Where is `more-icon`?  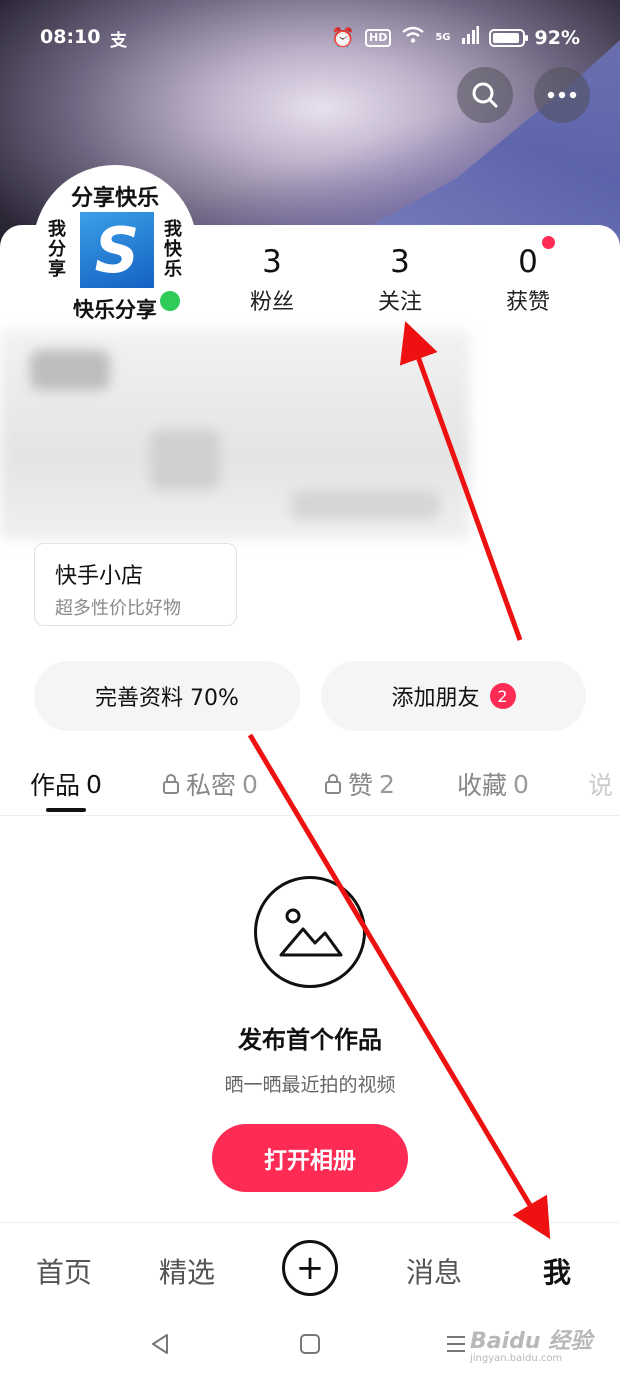
more-icon is located at coordinates (562, 95).